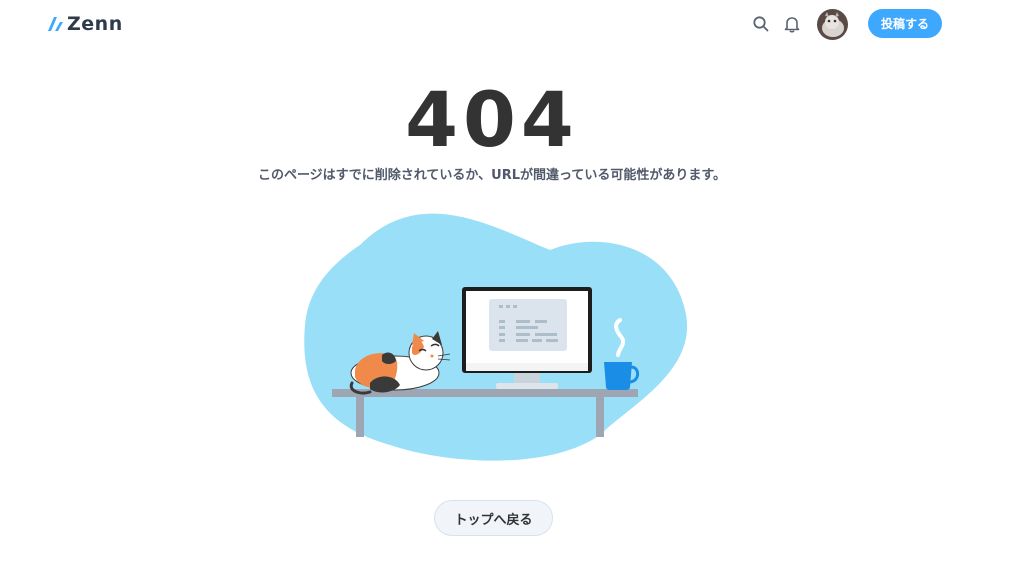 The height and width of the screenshot is (577, 1012). Describe the element at coordinates (527, 367) in the screenshot. I see `monitor-chin` at that location.